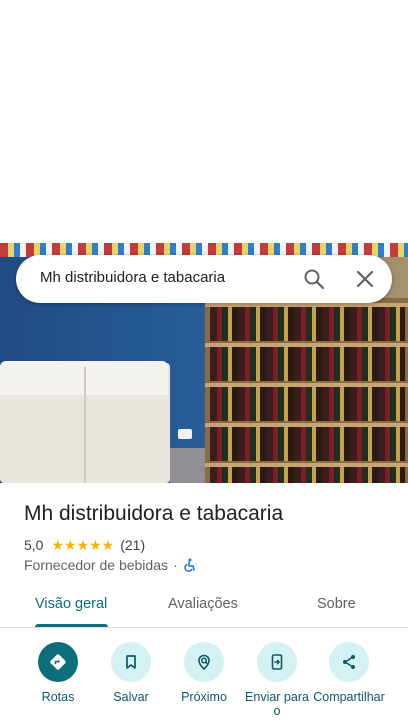 The width and height of the screenshot is (408, 726). I want to click on share-button: Compartilhar, so click(349, 673).